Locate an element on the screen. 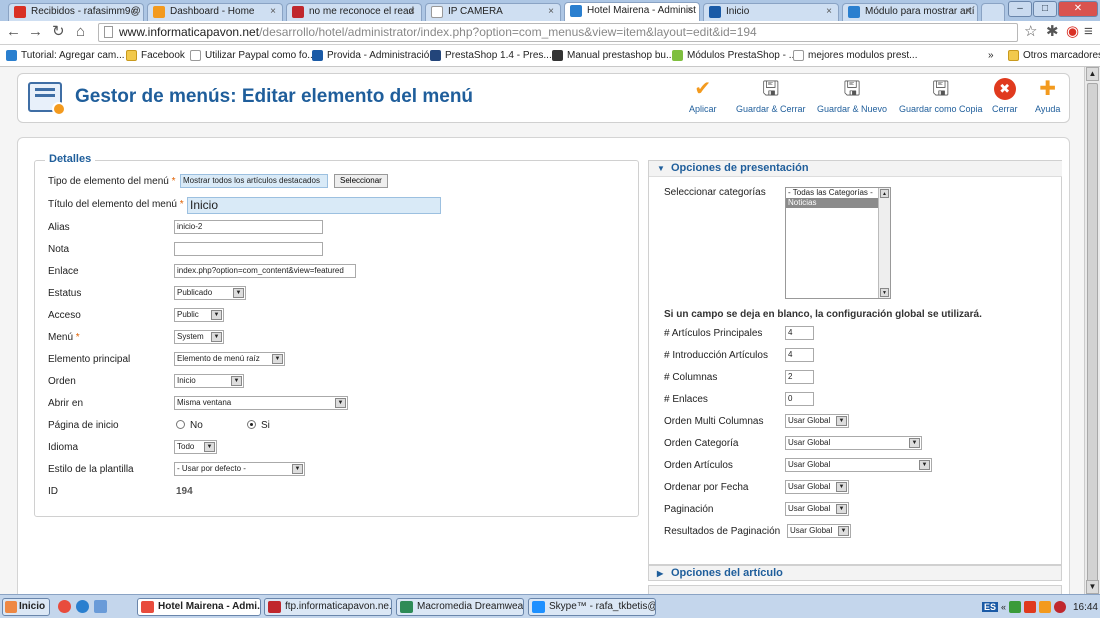  category-order-select: Usar Global ▼ is located at coordinates (853, 443).